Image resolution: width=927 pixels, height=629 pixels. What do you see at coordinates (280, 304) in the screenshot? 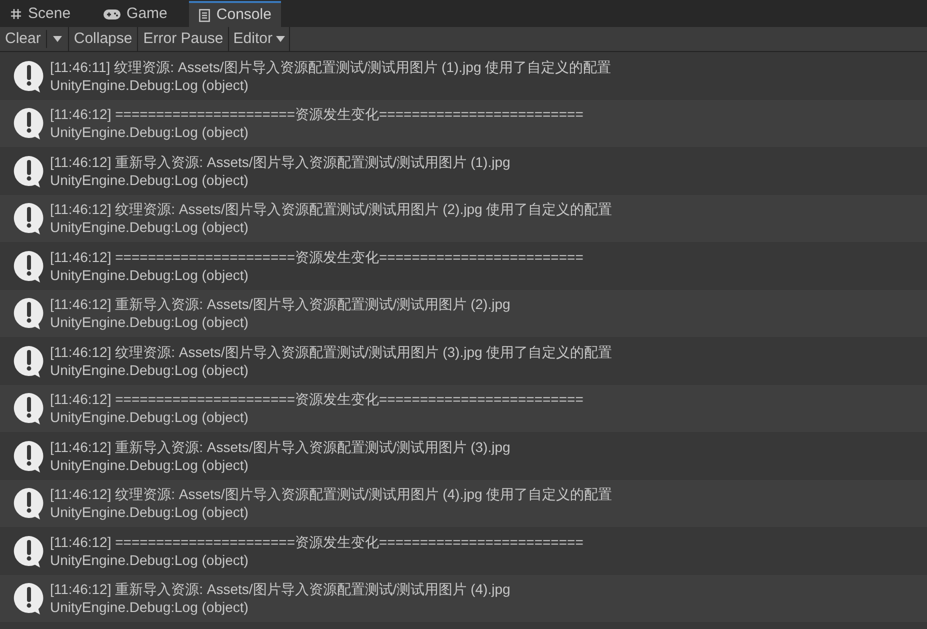
I see `log-message: [11:46:12] 重新导入资源: Assets/图片导入资源配置测试/测试用图片 (2).jpg` at bounding box center [280, 304].